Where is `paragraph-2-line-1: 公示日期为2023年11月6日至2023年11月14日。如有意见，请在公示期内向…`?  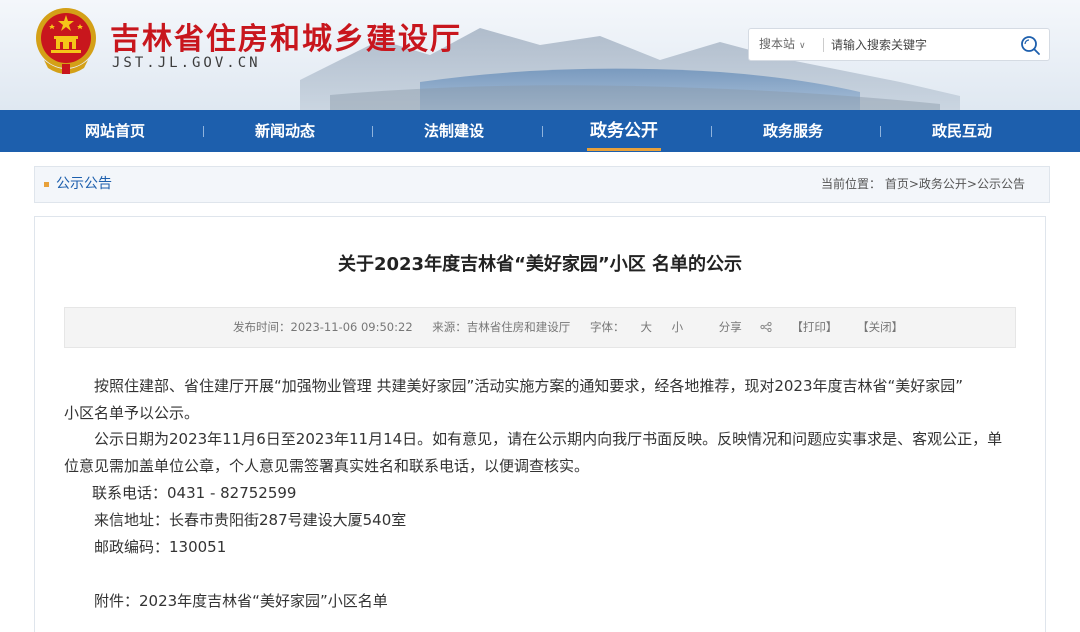
paragraph-2-line-1: 公示日期为2023年11月6日至2023年11月14日。如有意见，请在公示期内向… is located at coordinates (548, 439).